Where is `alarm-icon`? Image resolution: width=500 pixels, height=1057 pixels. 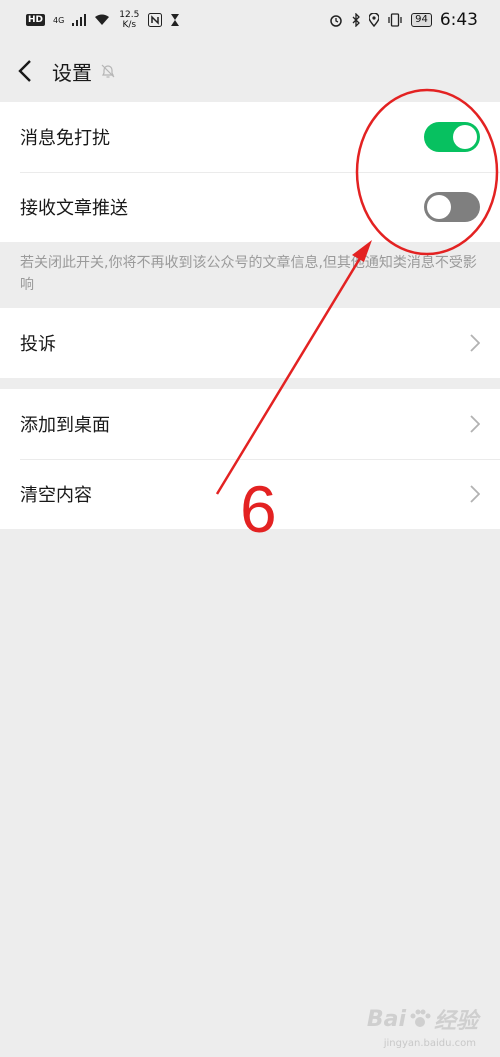
alarm-icon is located at coordinates (336, 21).